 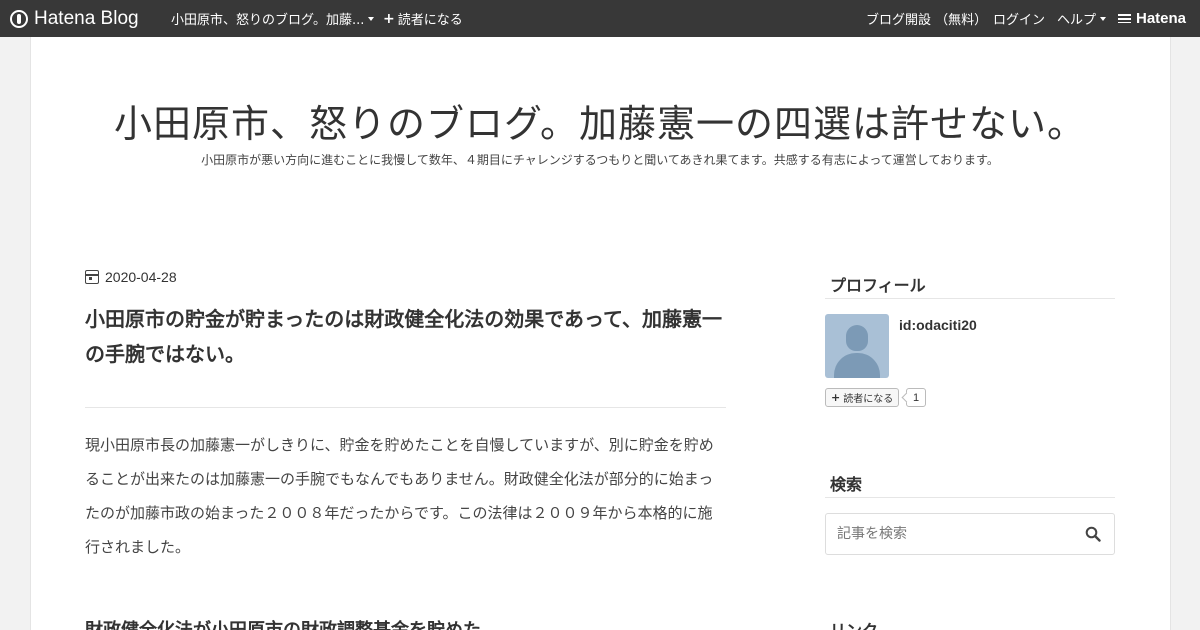 I want to click on open-blog-link: ブログ開設 （無料）, so click(x=926, y=18).